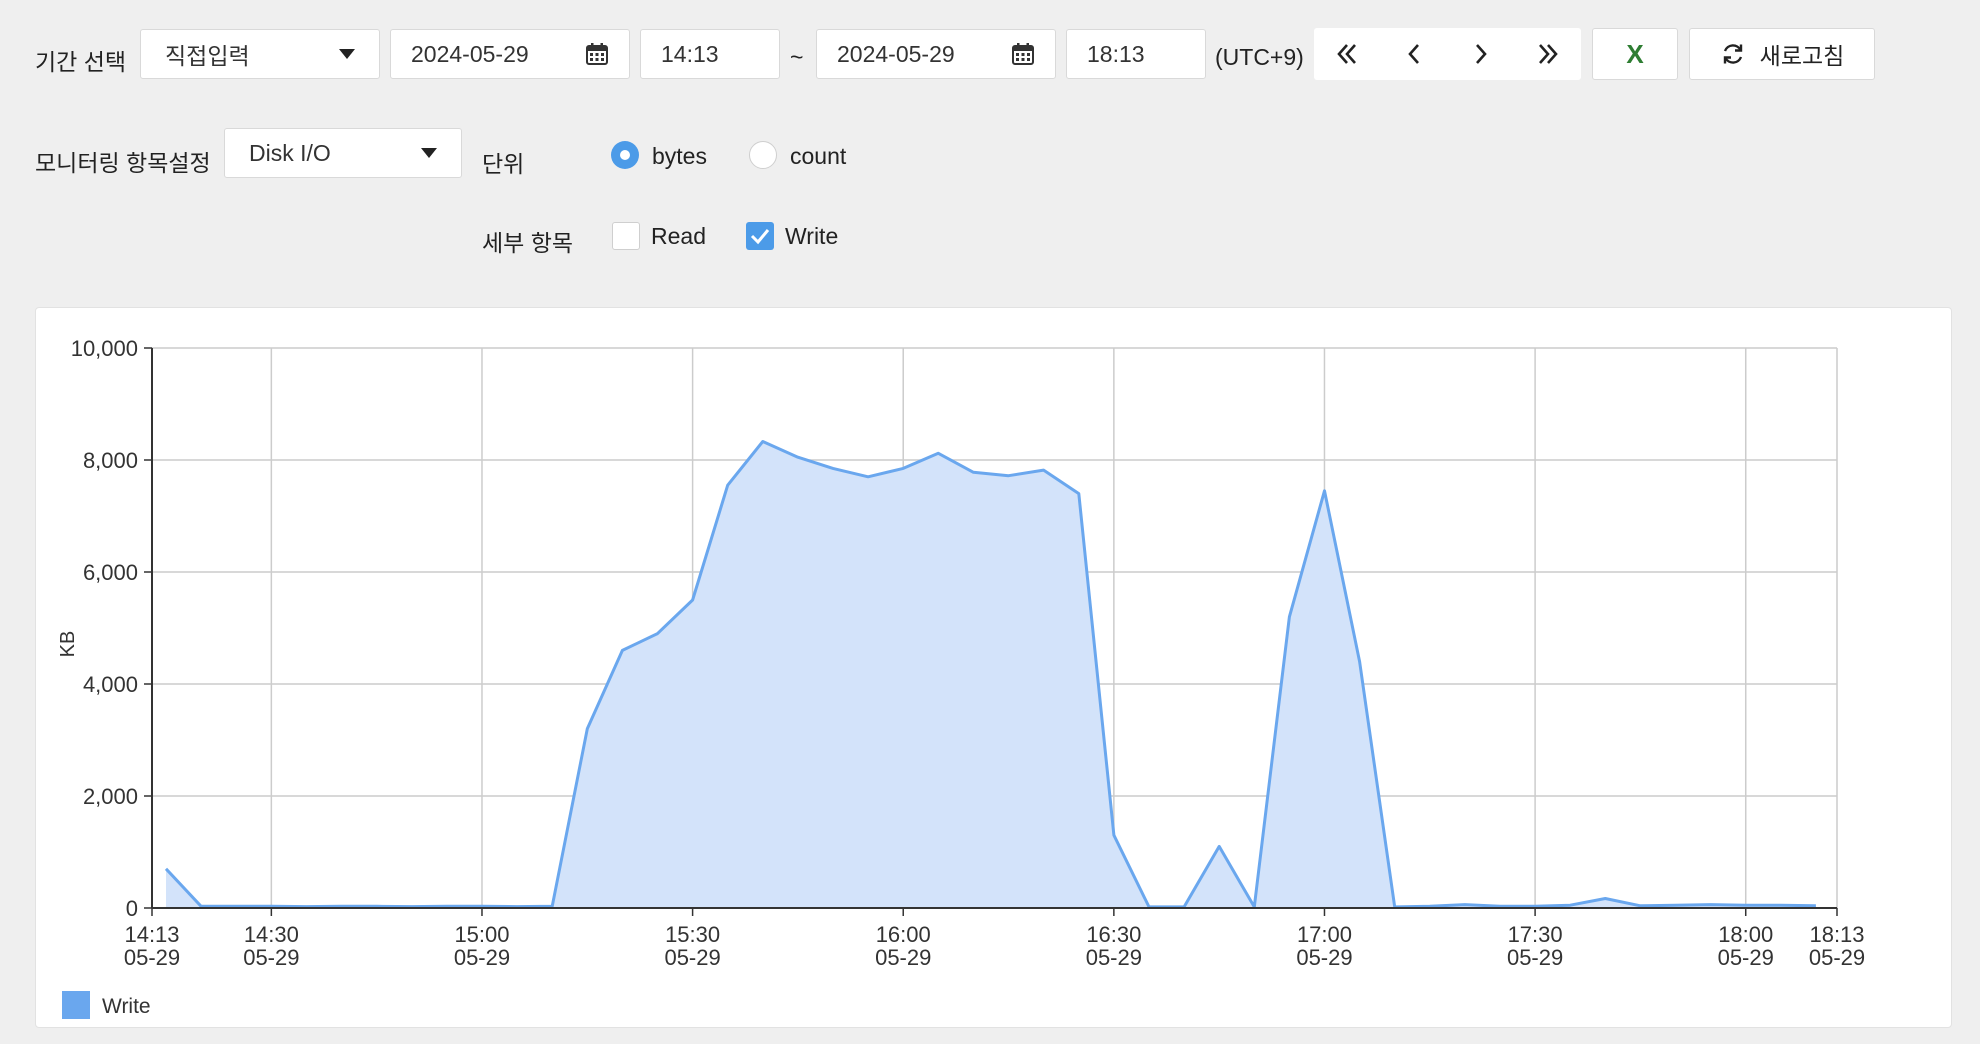 The width and height of the screenshot is (1980, 1044). What do you see at coordinates (679, 156) in the screenshot?
I see `unit-bytes-label: bytes` at bounding box center [679, 156].